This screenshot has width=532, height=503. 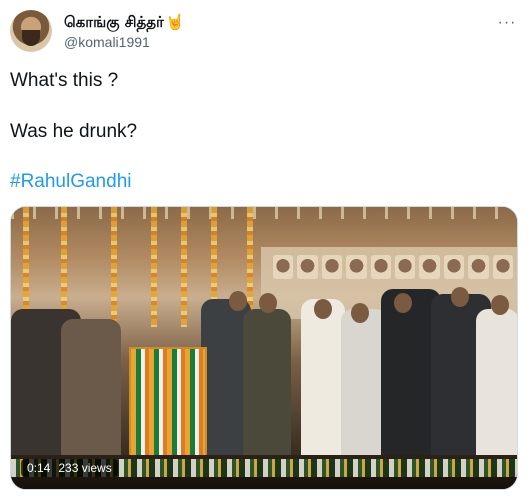 I want to click on hashtag-link: #RahulGandhi, so click(x=70, y=182).